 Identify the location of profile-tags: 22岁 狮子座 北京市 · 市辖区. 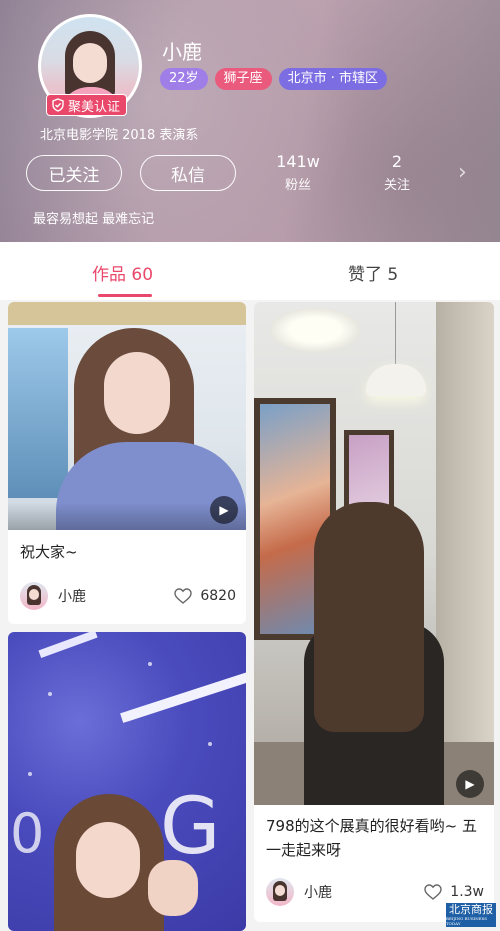
(273, 79).